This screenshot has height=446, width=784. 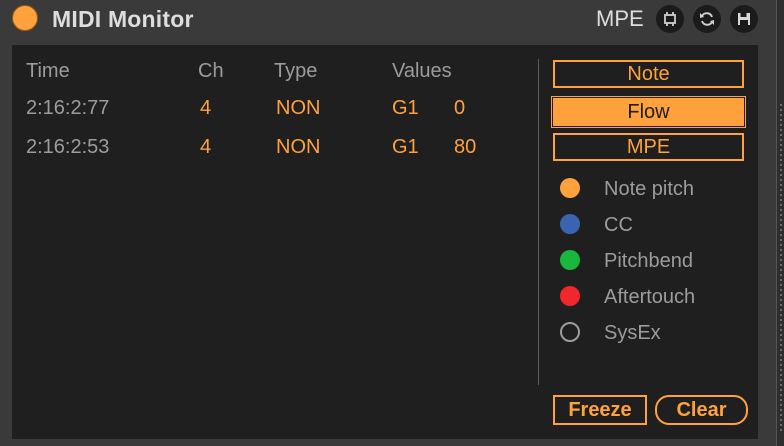 I want to click on freeze-button: Freeze, so click(x=600, y=410).